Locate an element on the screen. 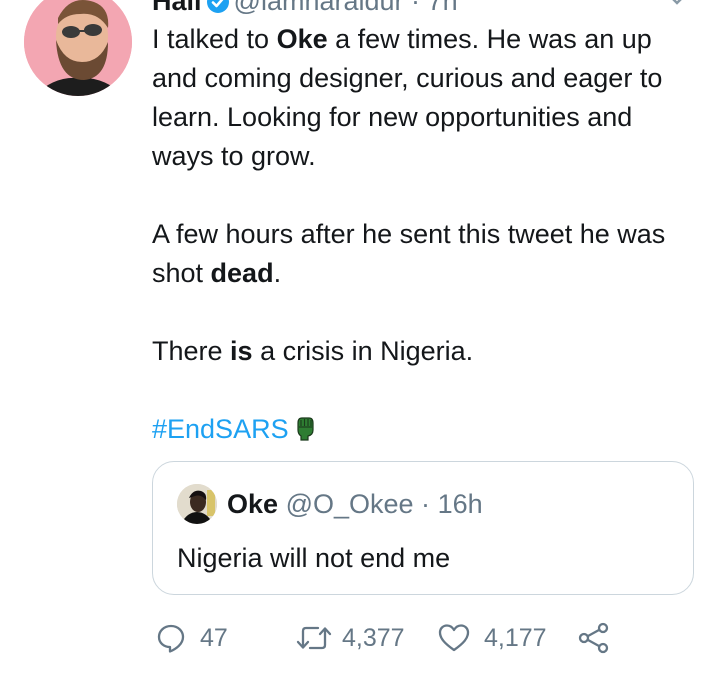 The image size is (720, 696). retweet-count: 4,377 is located at coordinates (373, 638).